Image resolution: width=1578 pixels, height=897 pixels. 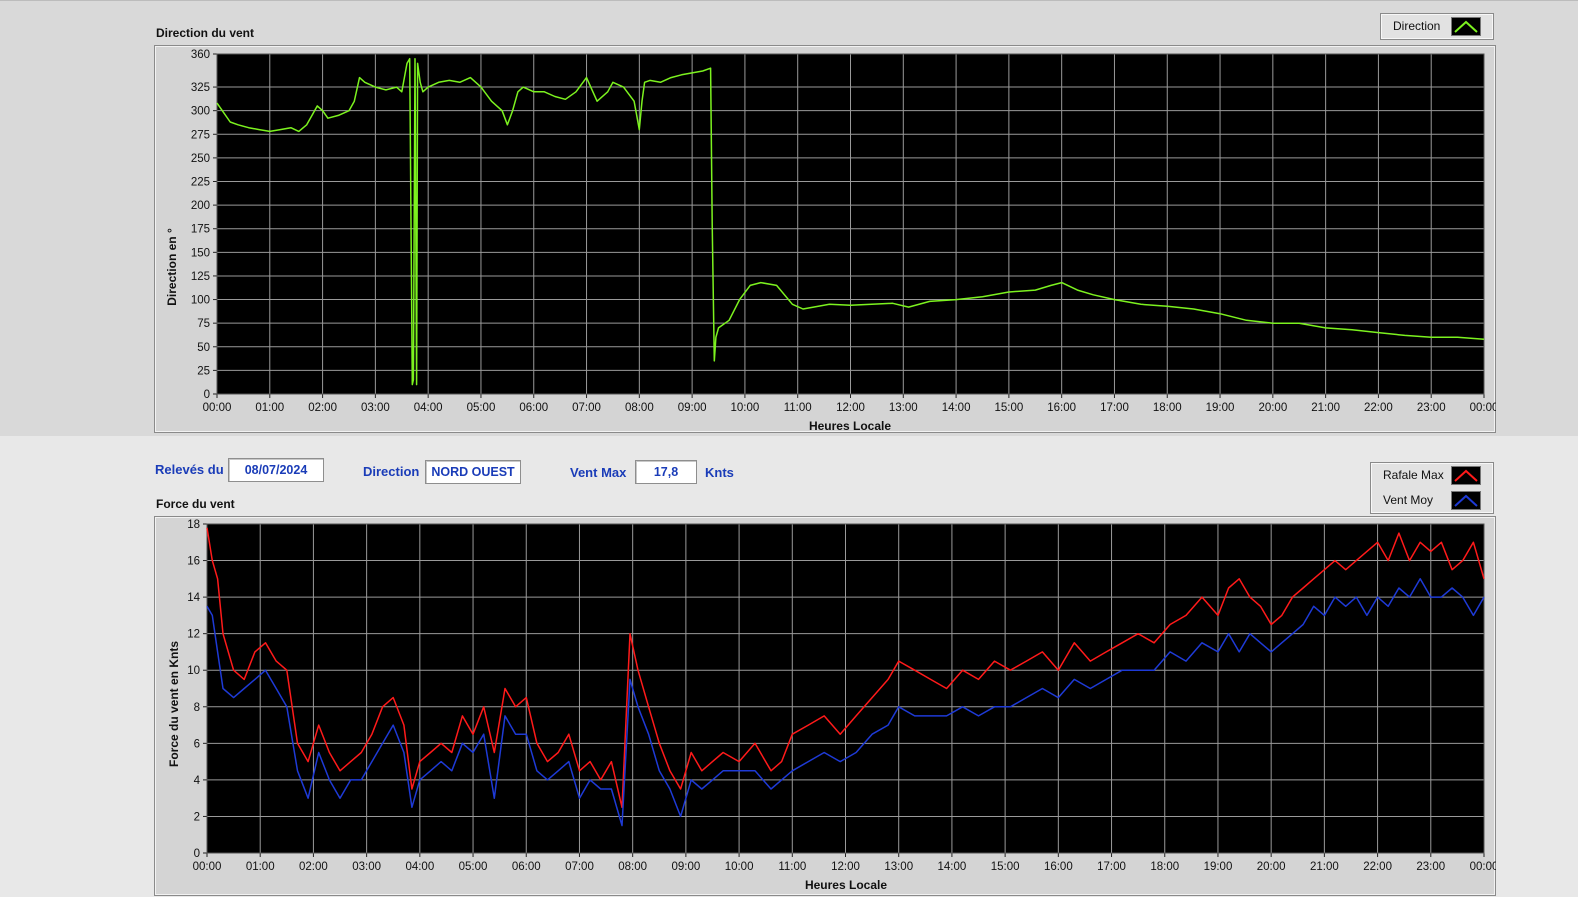 What do you see at coordinates (1378, 408) in the screenshot?
I see `direction-x-tick-label: 22:00` at bounding box center [1378, 408].